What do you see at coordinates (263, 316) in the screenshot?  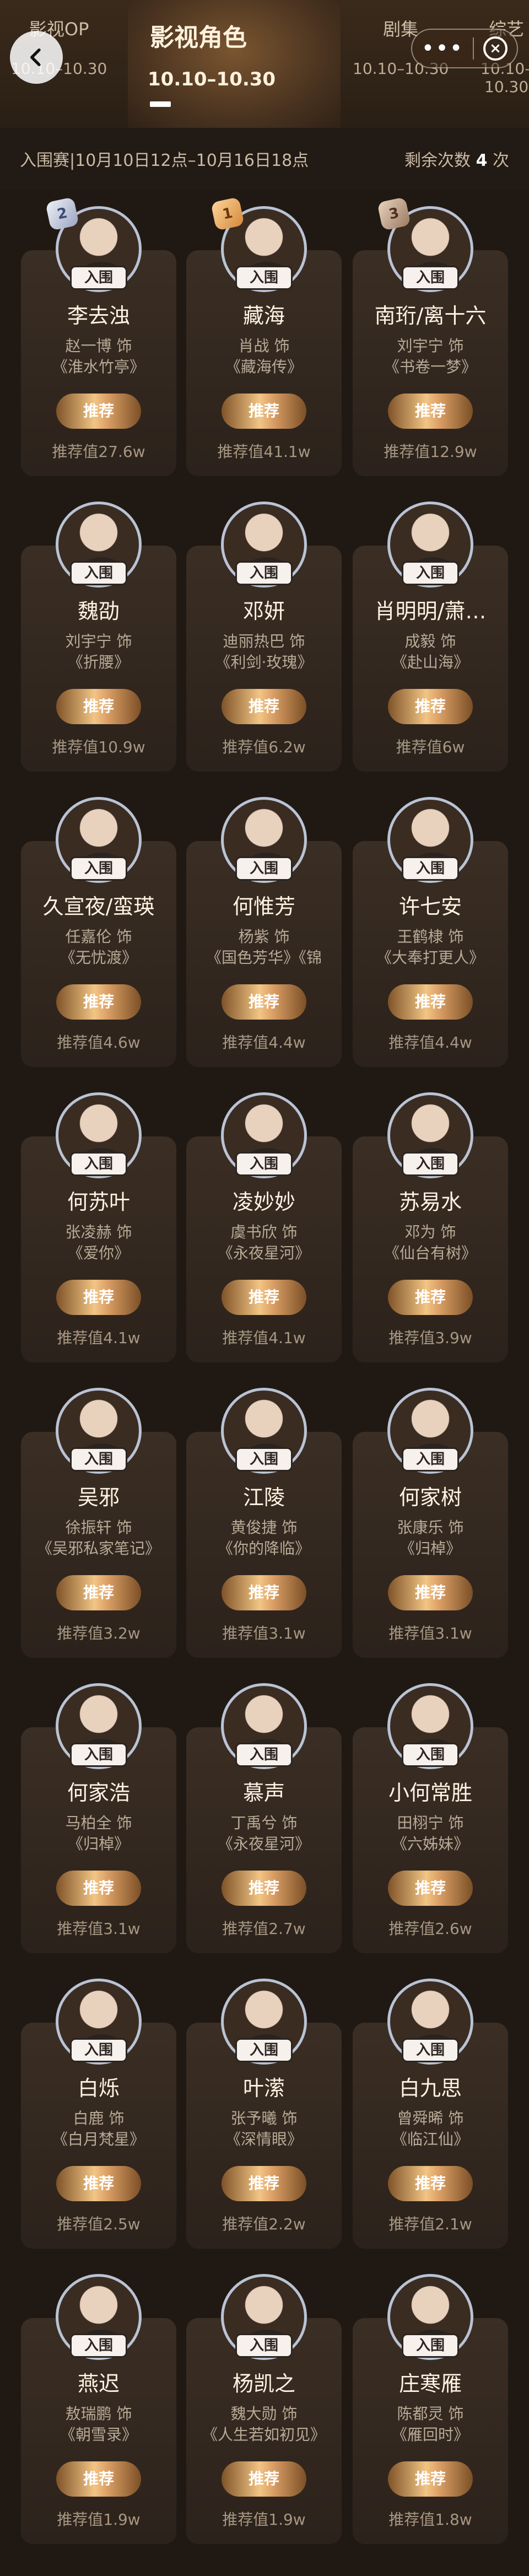 I see `character-name: 藏海` at bounding box center [263, 316].